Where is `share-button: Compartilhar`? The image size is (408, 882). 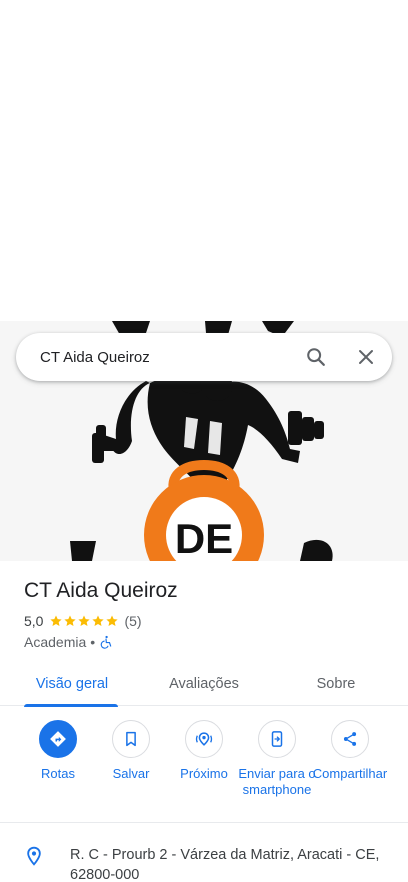 share-button: Compartilhar is located at coordinates (350, 751).